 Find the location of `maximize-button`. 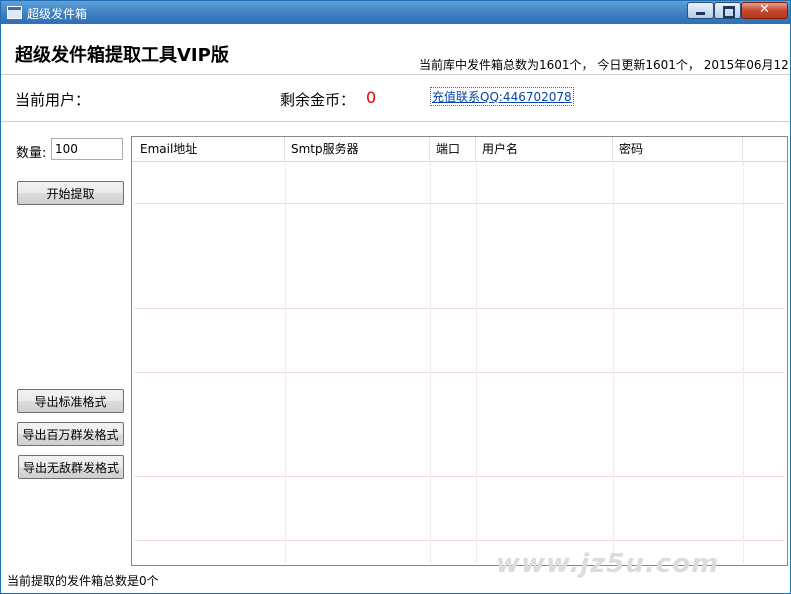

maximize-button is located at coordinates (727, 10).